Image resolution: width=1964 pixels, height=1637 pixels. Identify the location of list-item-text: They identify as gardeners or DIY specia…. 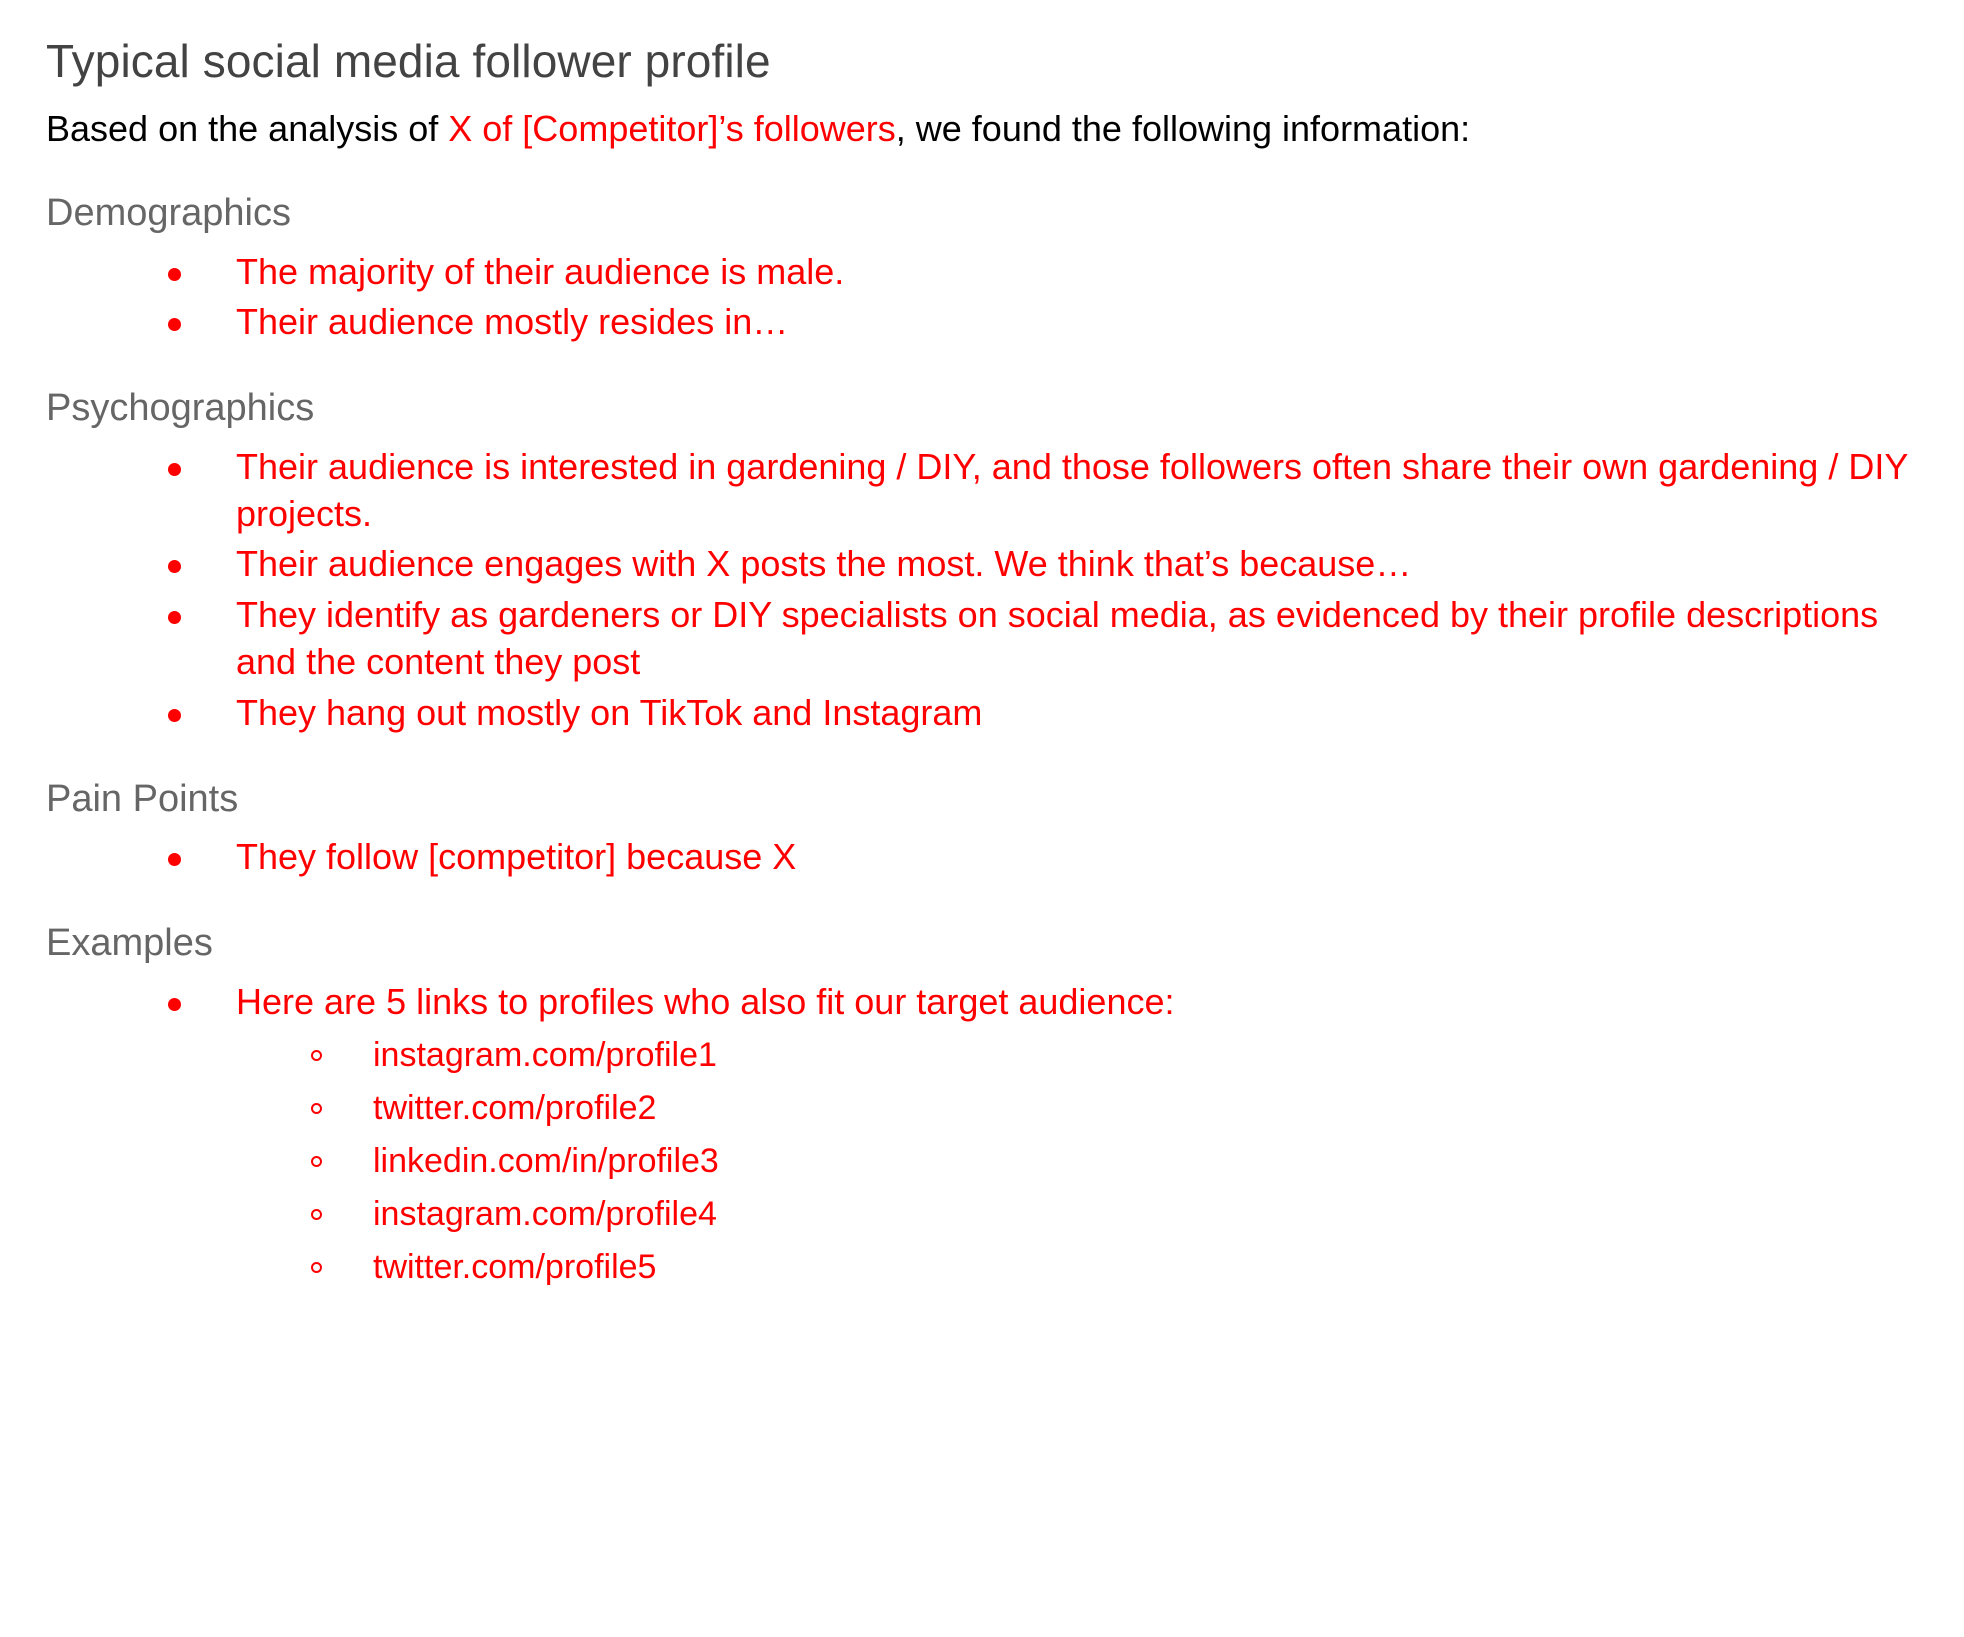
(1057, 638).